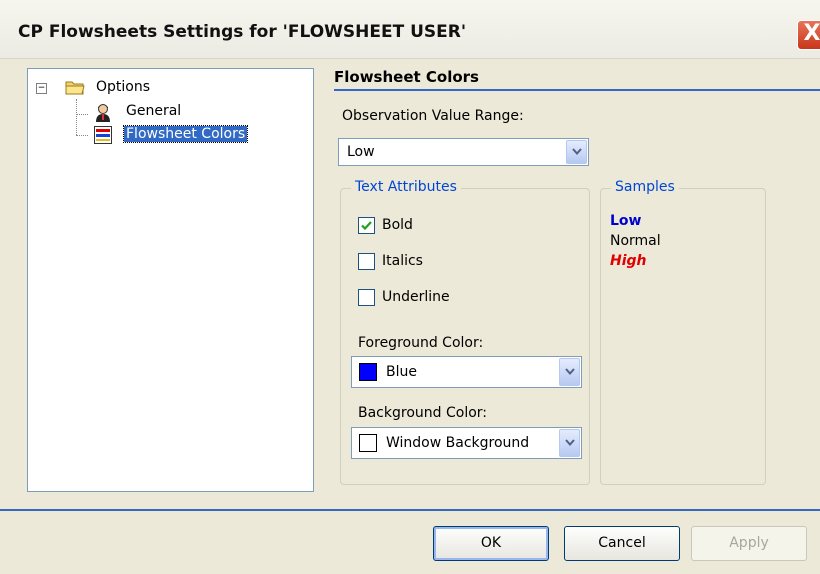 This screenshot has height=574, width=820. What do you see at coordinates (463, 152) in the screenshot?
I see `range-dropdown: Low` at bounding box center [463, 152].